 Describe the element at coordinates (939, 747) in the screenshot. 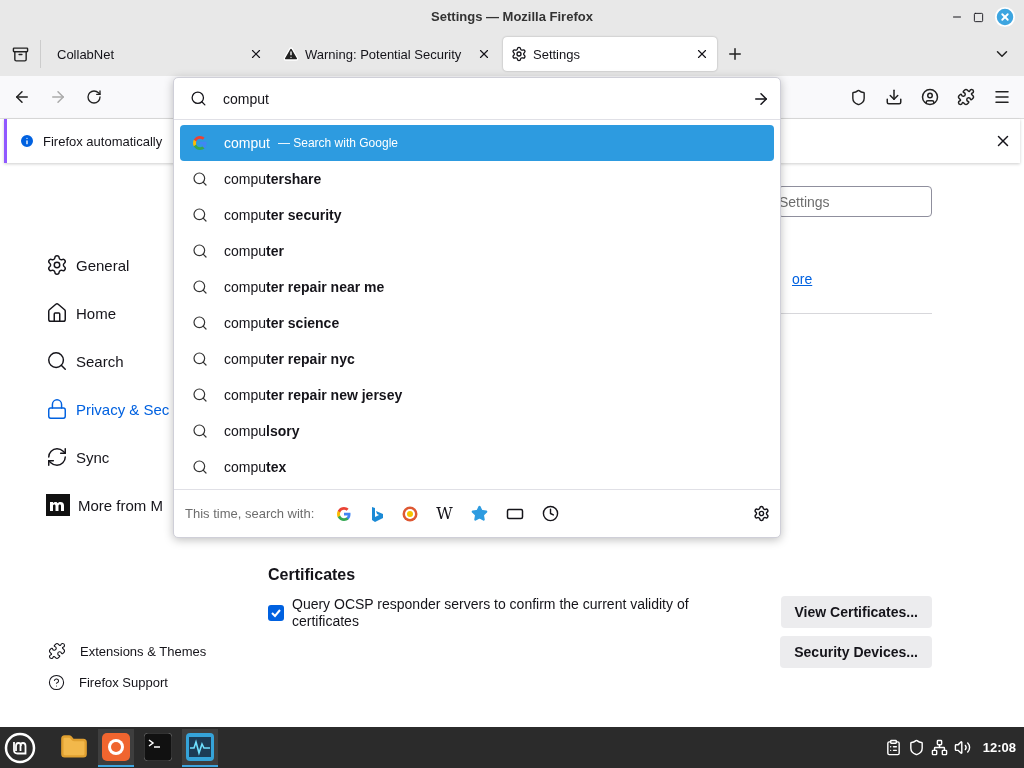

I see `network-icon` at that location.